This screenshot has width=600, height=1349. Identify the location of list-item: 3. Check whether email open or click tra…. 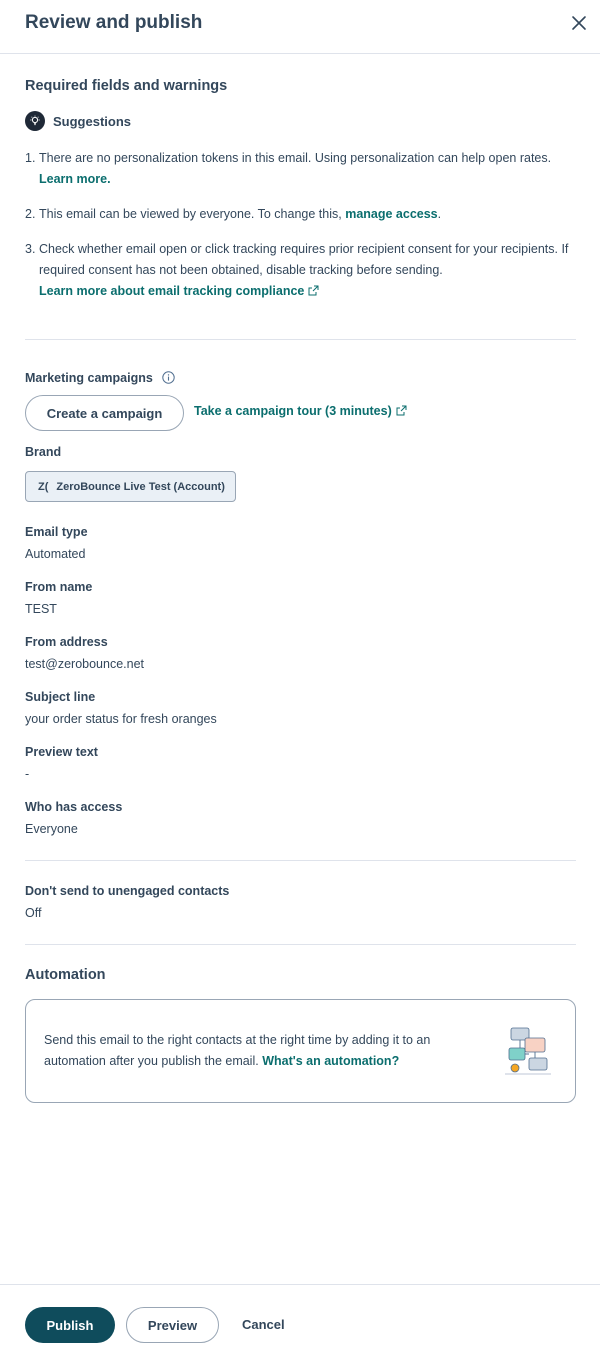
(297, 270).